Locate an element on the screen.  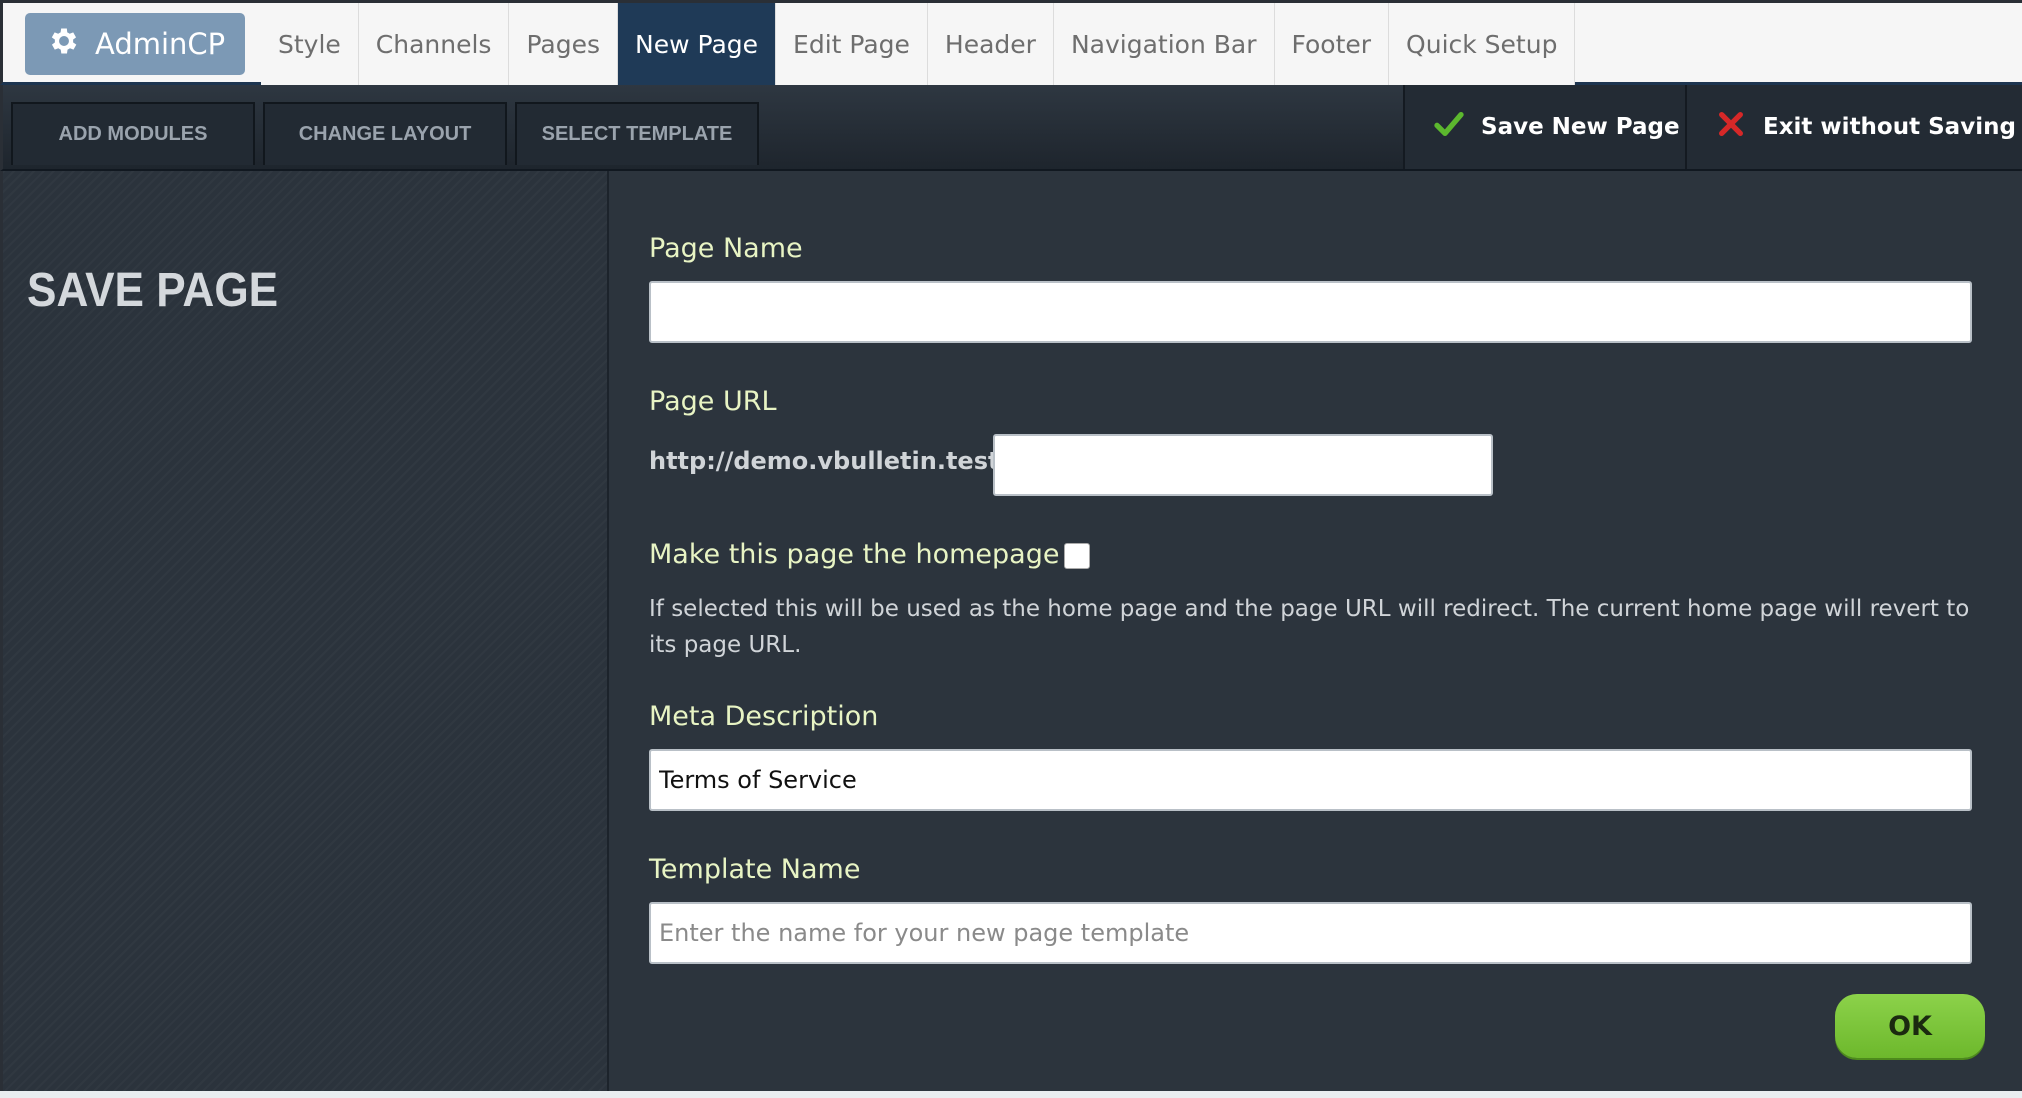
checkmark-icon is located at coordinates (1449, 127).